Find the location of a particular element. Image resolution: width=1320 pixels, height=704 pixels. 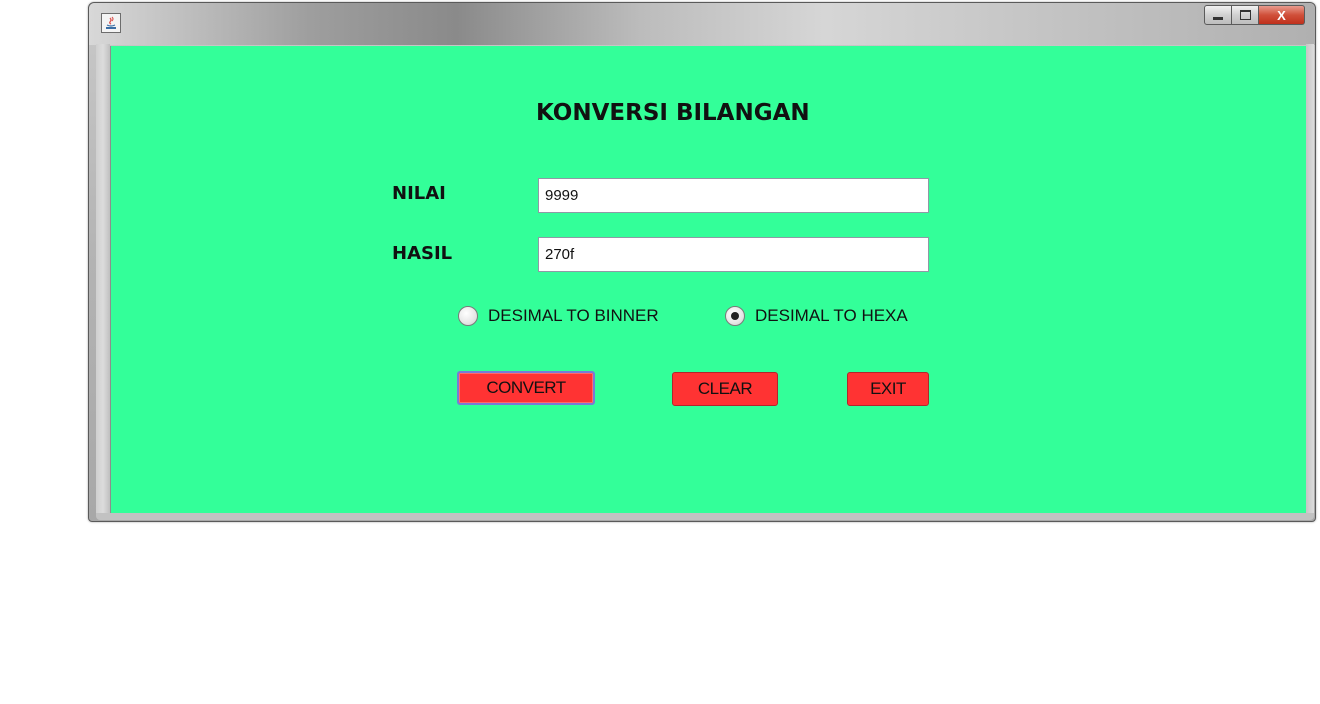

window-controls: X is located at coordinates (1254, 16).